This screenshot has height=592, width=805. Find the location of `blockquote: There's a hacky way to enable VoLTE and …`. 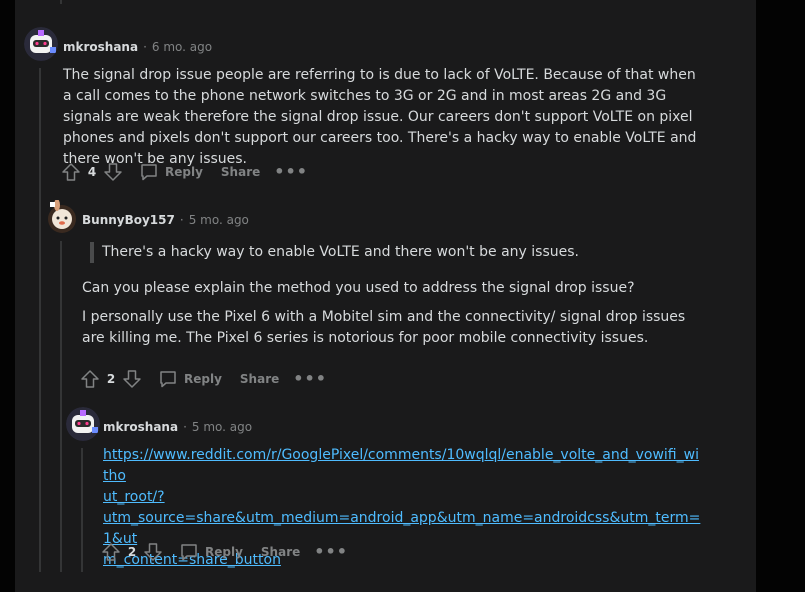

blockquote: There's a hacky way to enable VoLTE and … is located at coordinates (396, 252).